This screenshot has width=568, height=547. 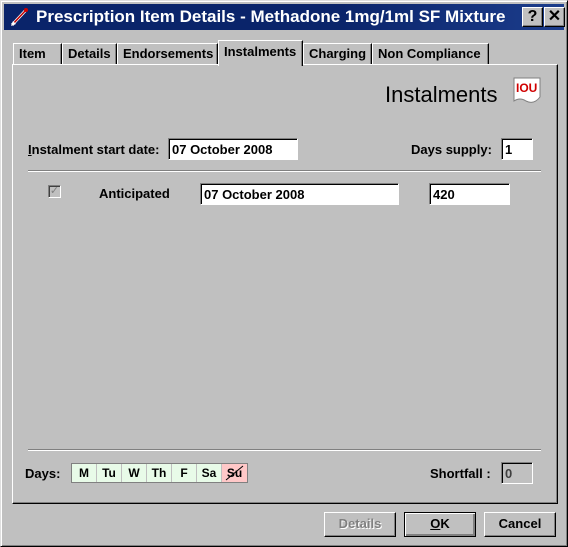 What do you see at coordinates (440, 524) in the screenshot?
I see `ok-button: OK` at bounding box center [440, 524].